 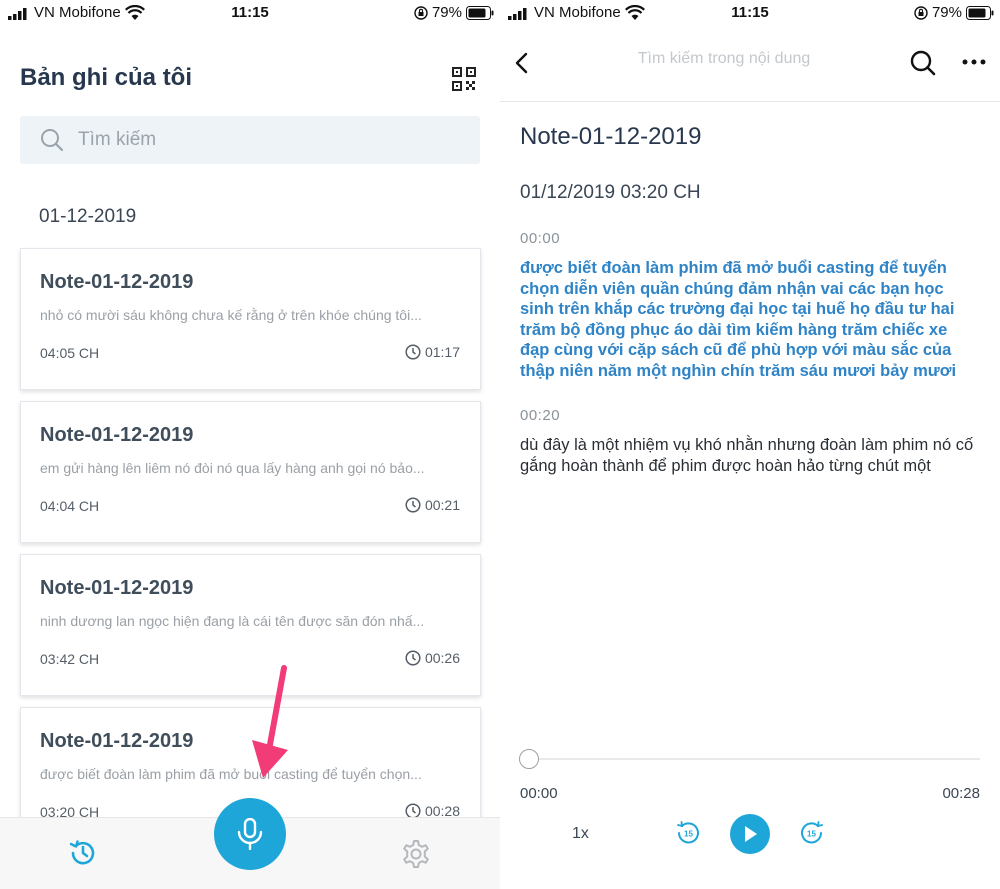 What do you see at coordinates (268, 140) in the screenshot?
I see `search-input` at bounding box center [268, 140].